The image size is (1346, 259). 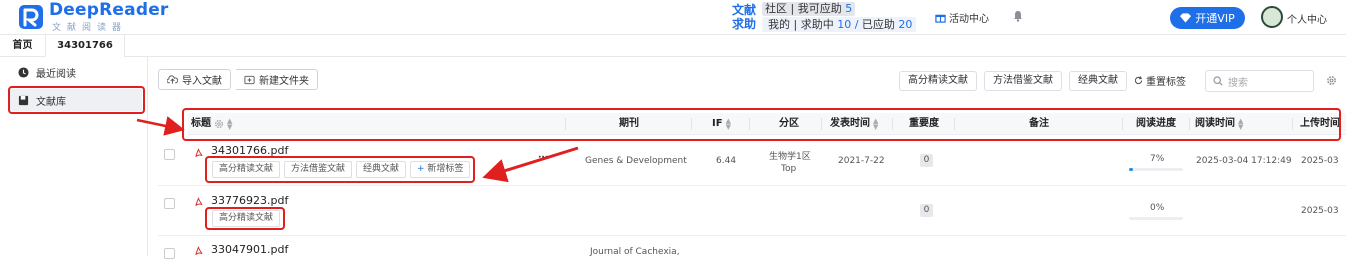 I want to click on activity-center-link: 活动中心, so click(x=962, y=17).